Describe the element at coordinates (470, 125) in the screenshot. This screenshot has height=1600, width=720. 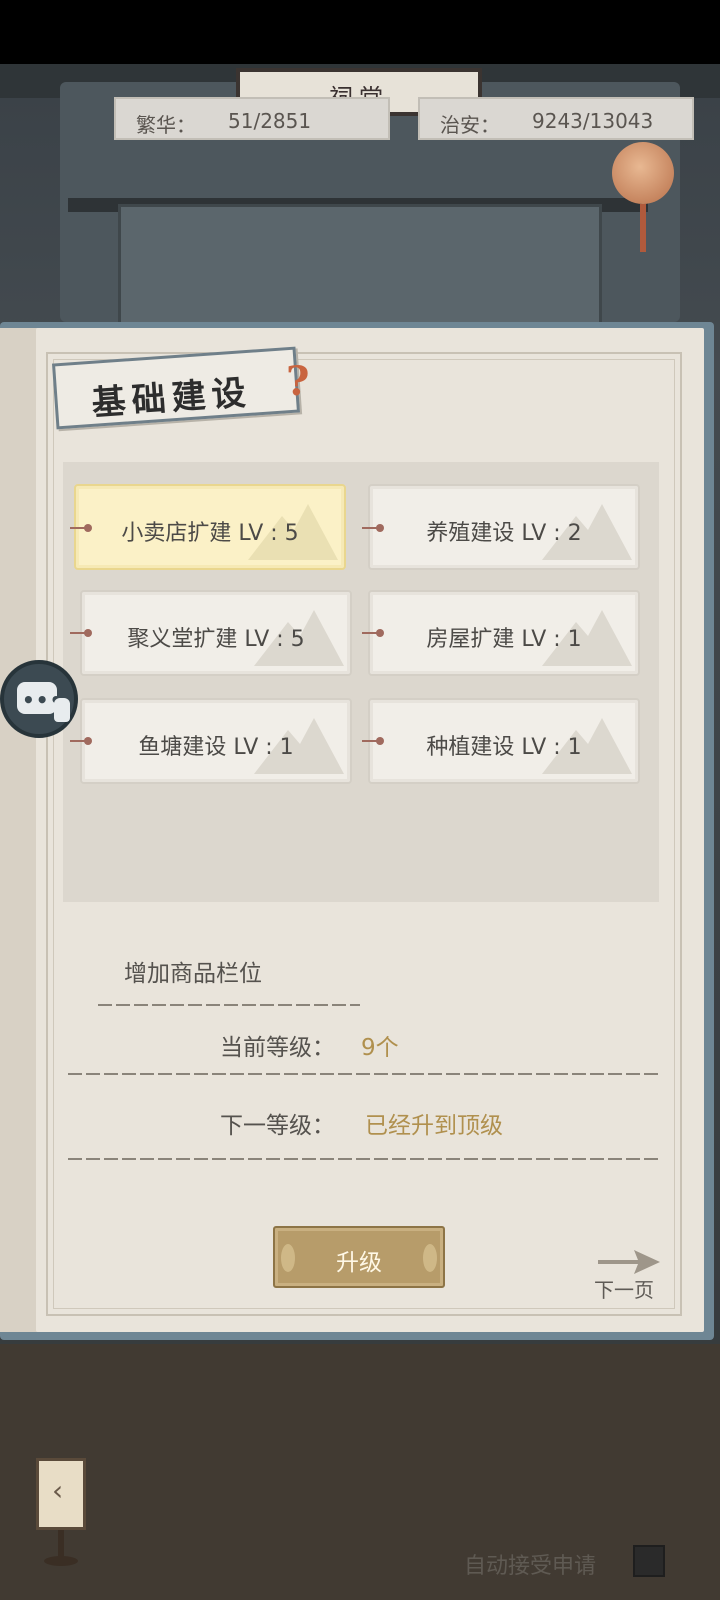
I see `security-label: 治安：` at that location.